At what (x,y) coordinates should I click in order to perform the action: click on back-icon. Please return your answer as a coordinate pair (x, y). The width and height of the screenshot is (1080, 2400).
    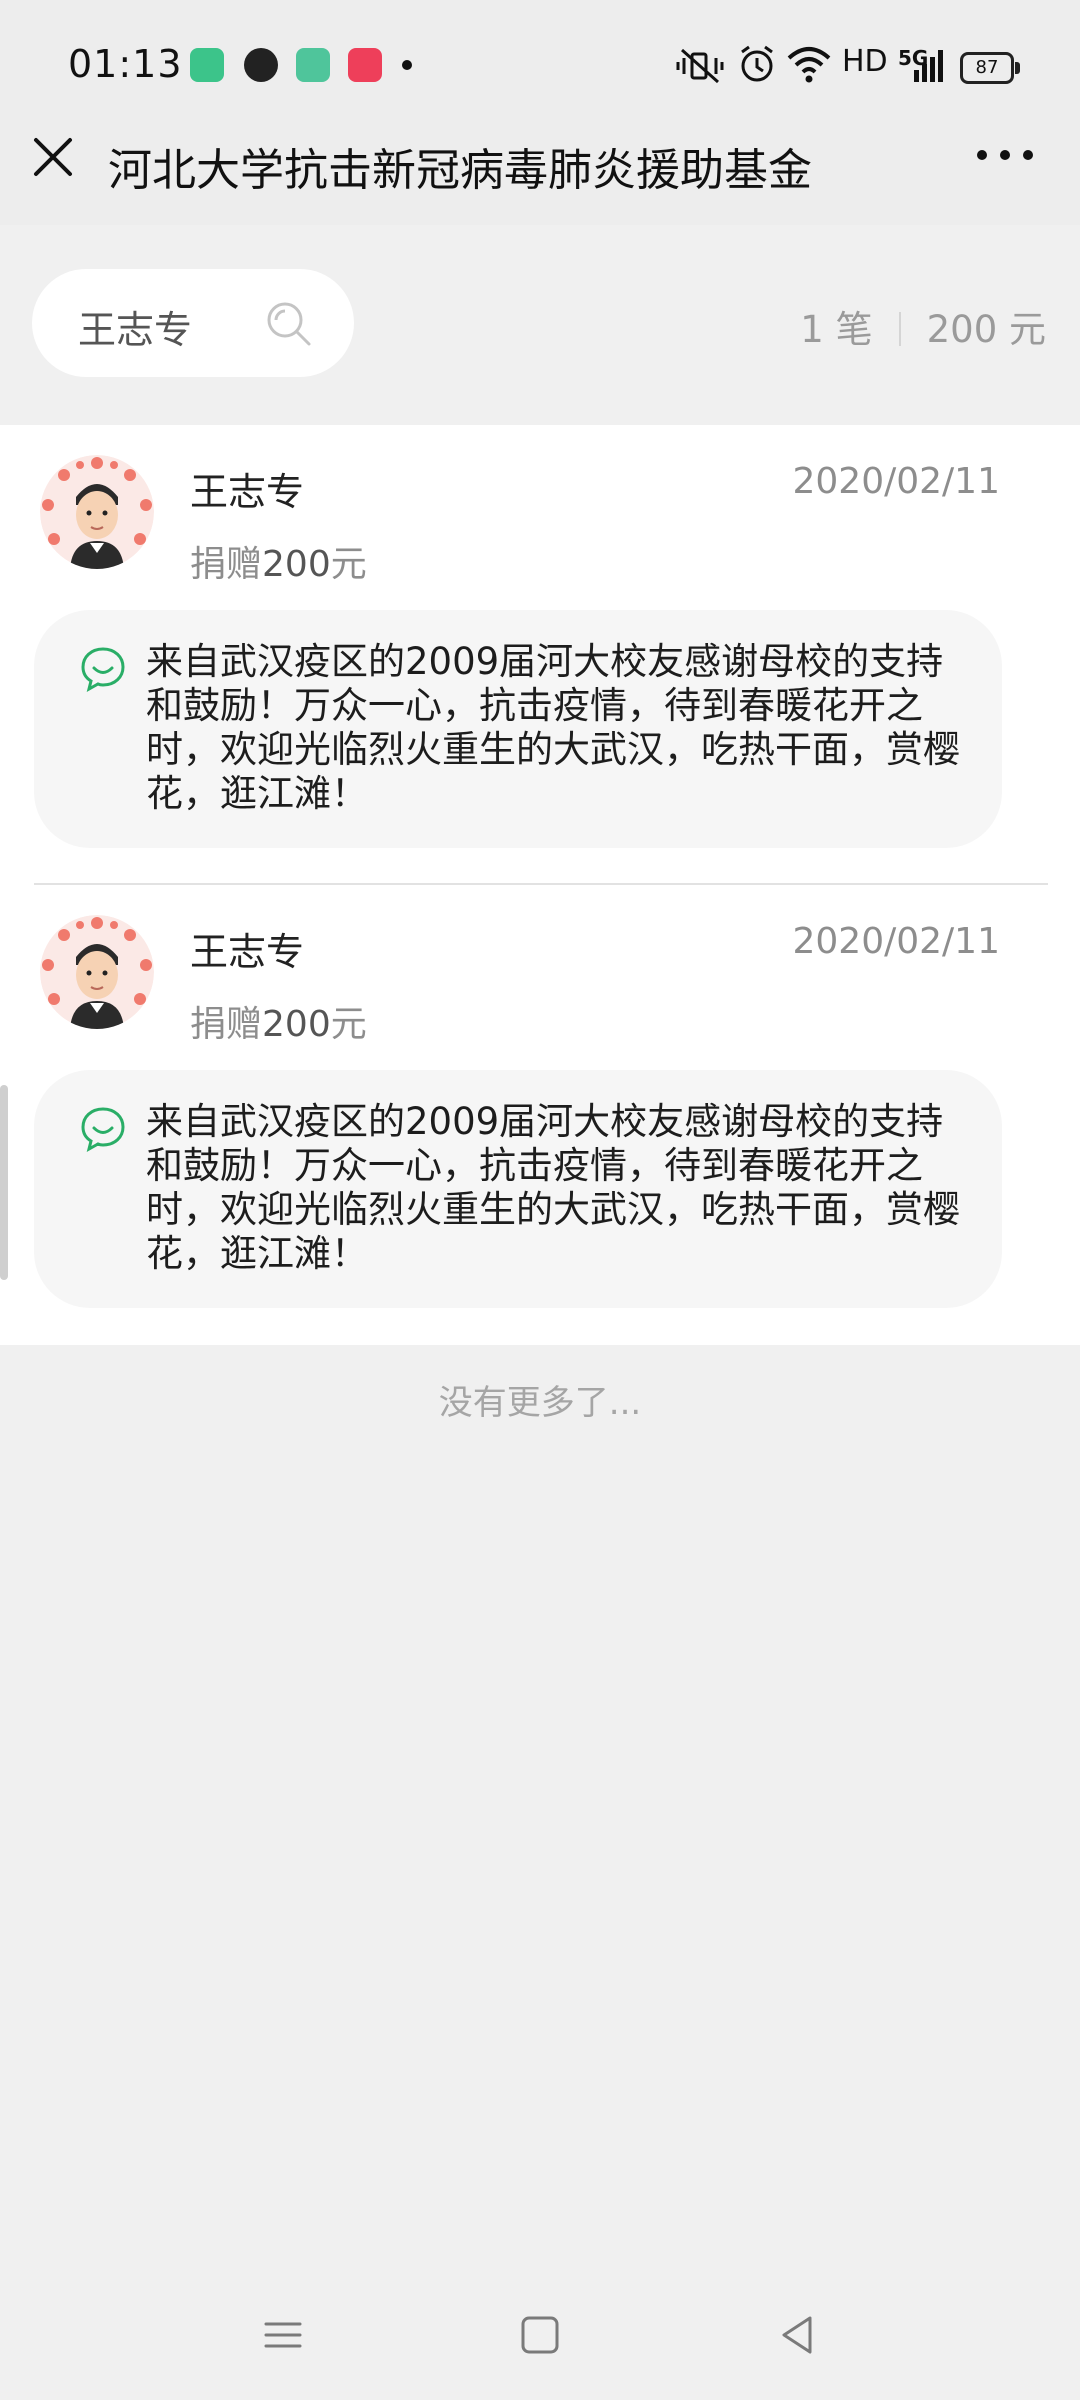
    Looking at the image, I should click on (797, 2335).